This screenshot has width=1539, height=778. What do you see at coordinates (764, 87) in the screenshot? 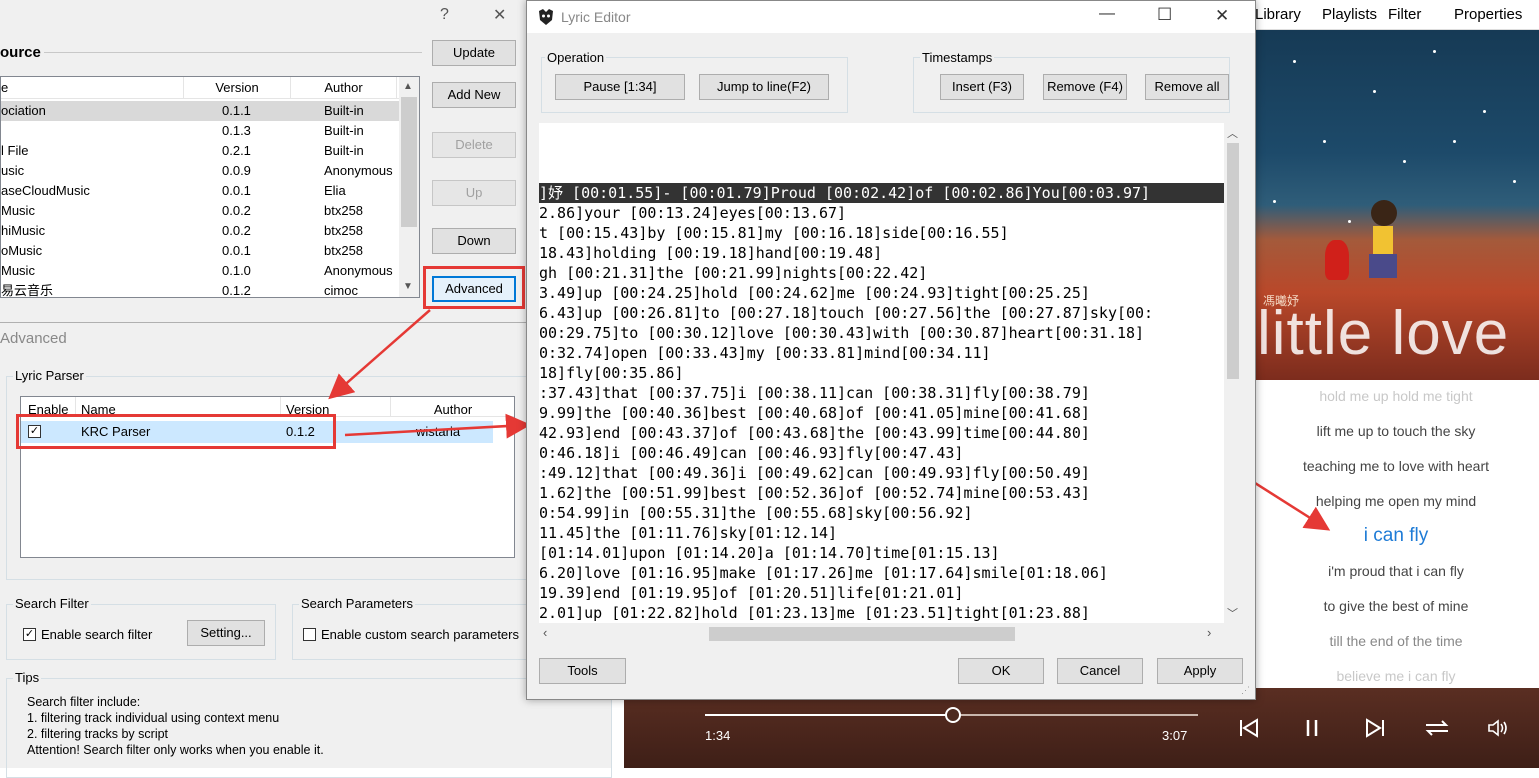
I see `jump-to-line-button: Jump to line(F2)` at bounding box center [764, 87].